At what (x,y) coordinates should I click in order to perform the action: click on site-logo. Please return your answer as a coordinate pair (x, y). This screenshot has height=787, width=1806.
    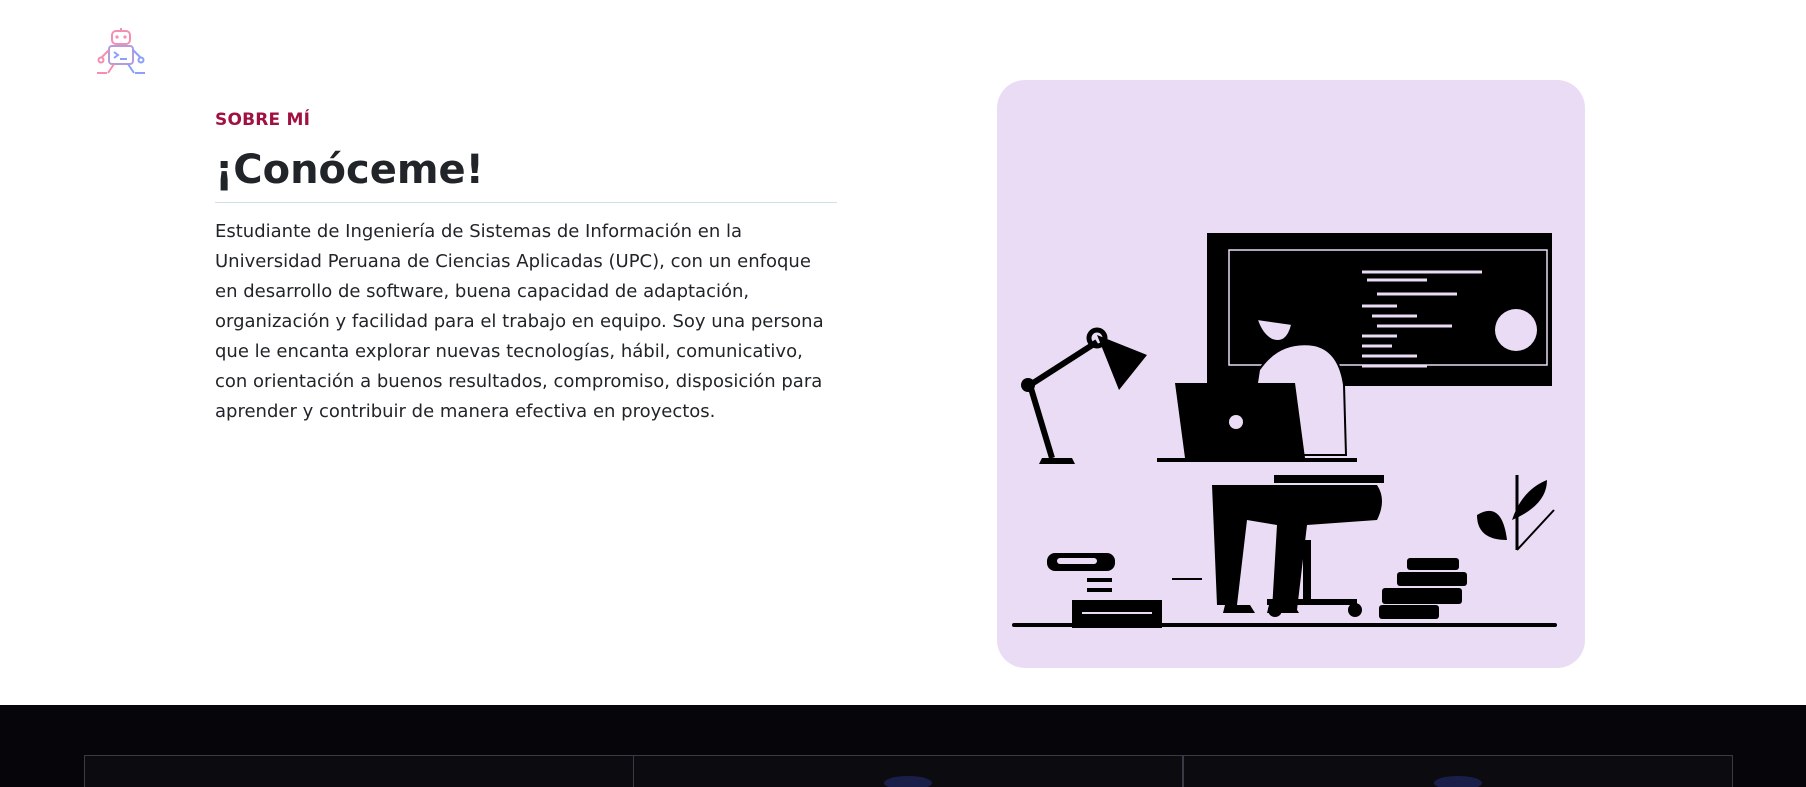
    Looking at the image, I should click on (123, 52).